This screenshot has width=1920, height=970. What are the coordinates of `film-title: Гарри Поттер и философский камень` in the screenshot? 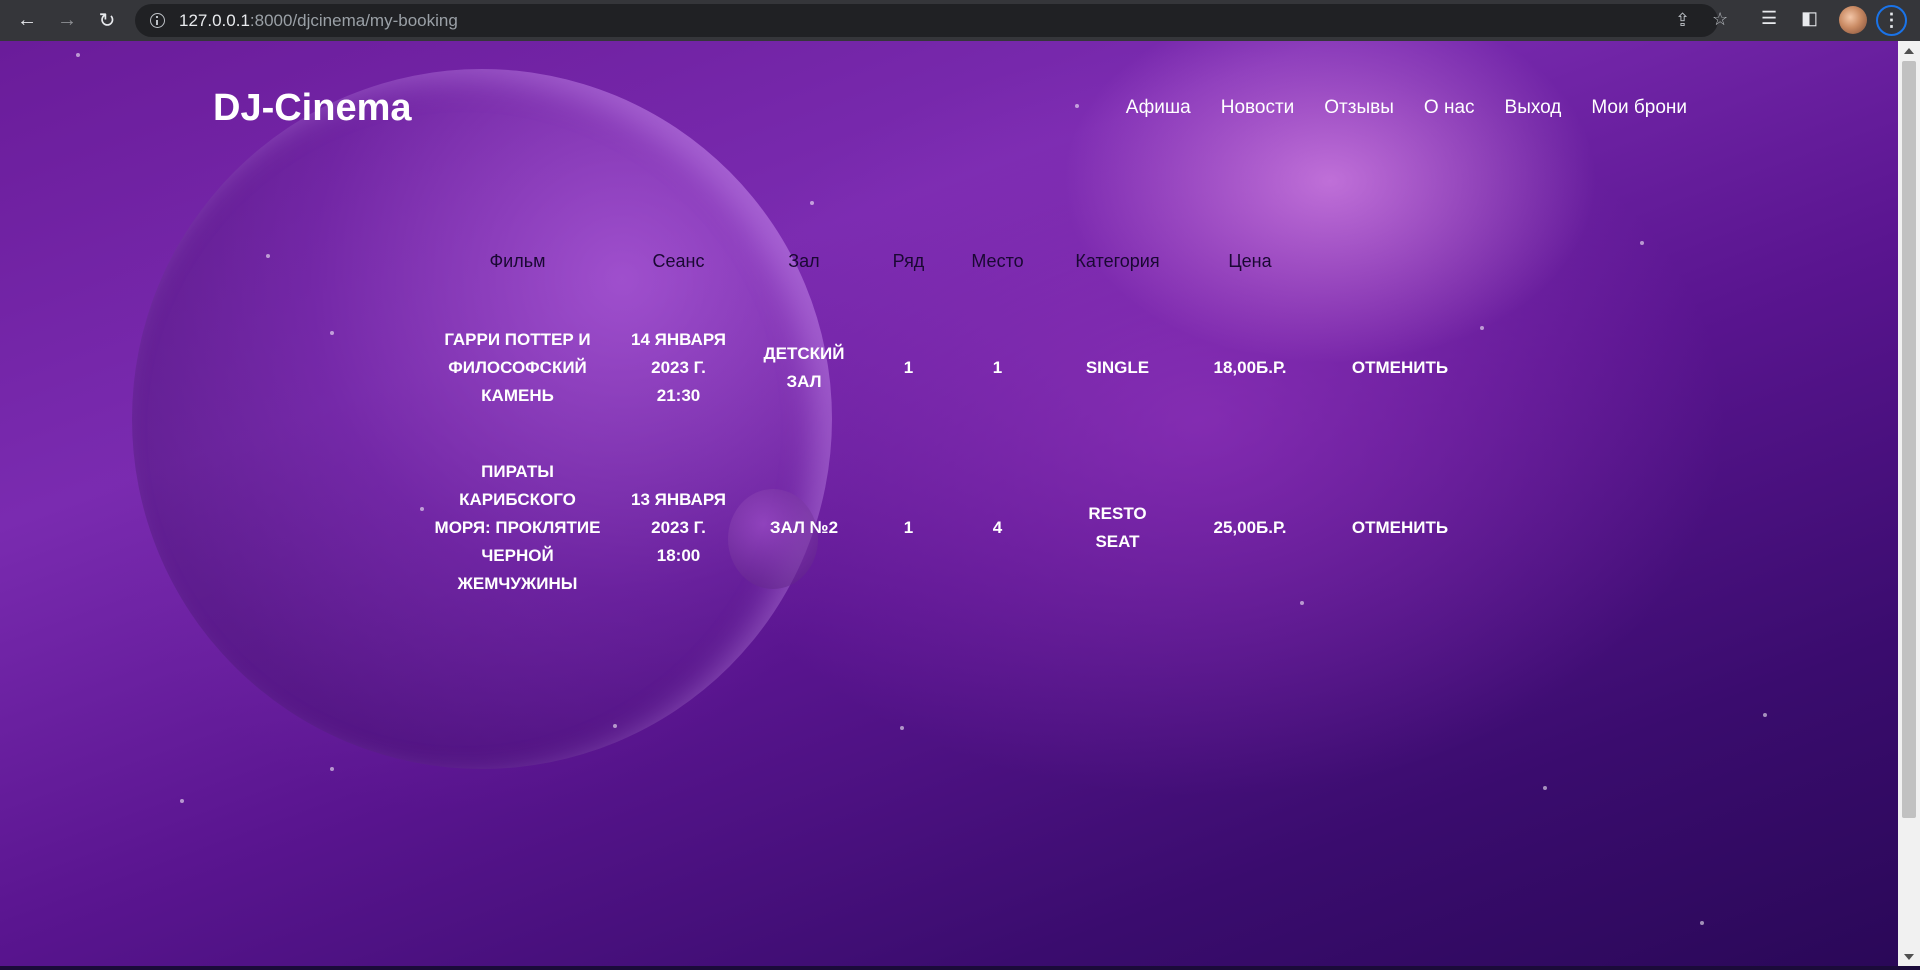 It's located at (517, 367).